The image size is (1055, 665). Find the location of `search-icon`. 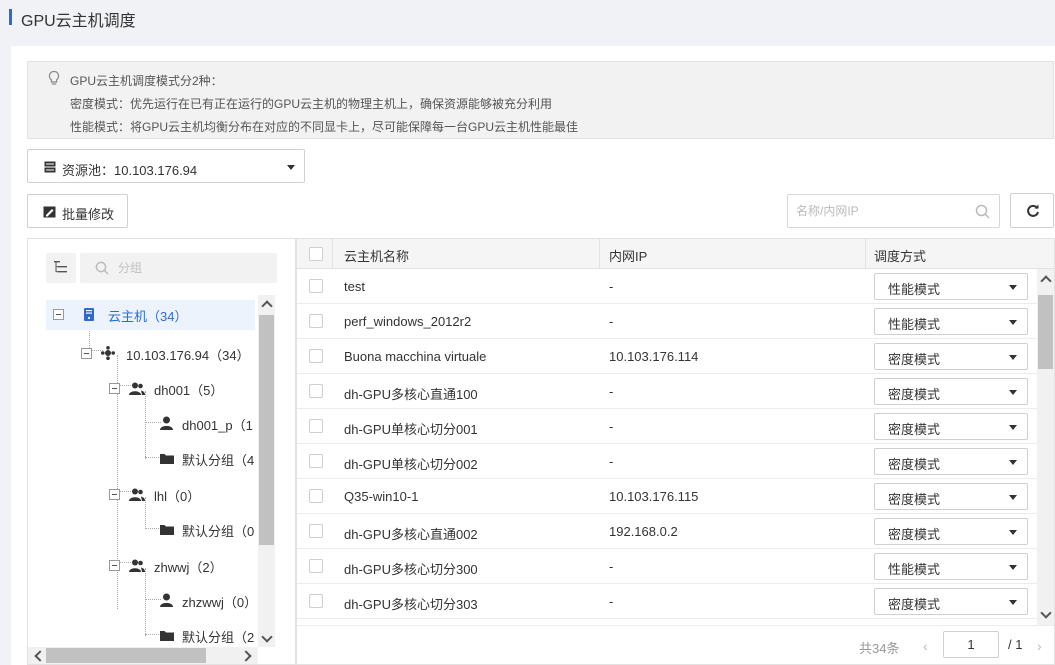

search-icon is located at coordinates (982, 211).